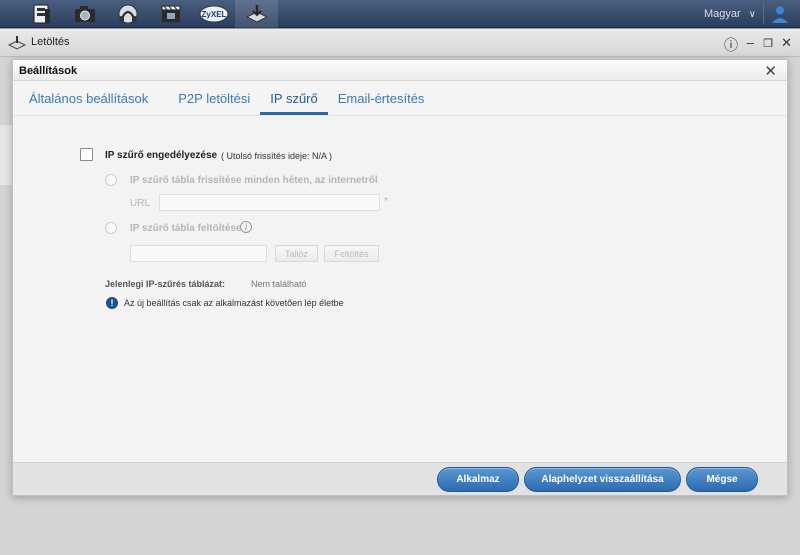  Describe the element at coordinates (112, 303) in the screenshot. I see `notice-info-icon: !` at that location.